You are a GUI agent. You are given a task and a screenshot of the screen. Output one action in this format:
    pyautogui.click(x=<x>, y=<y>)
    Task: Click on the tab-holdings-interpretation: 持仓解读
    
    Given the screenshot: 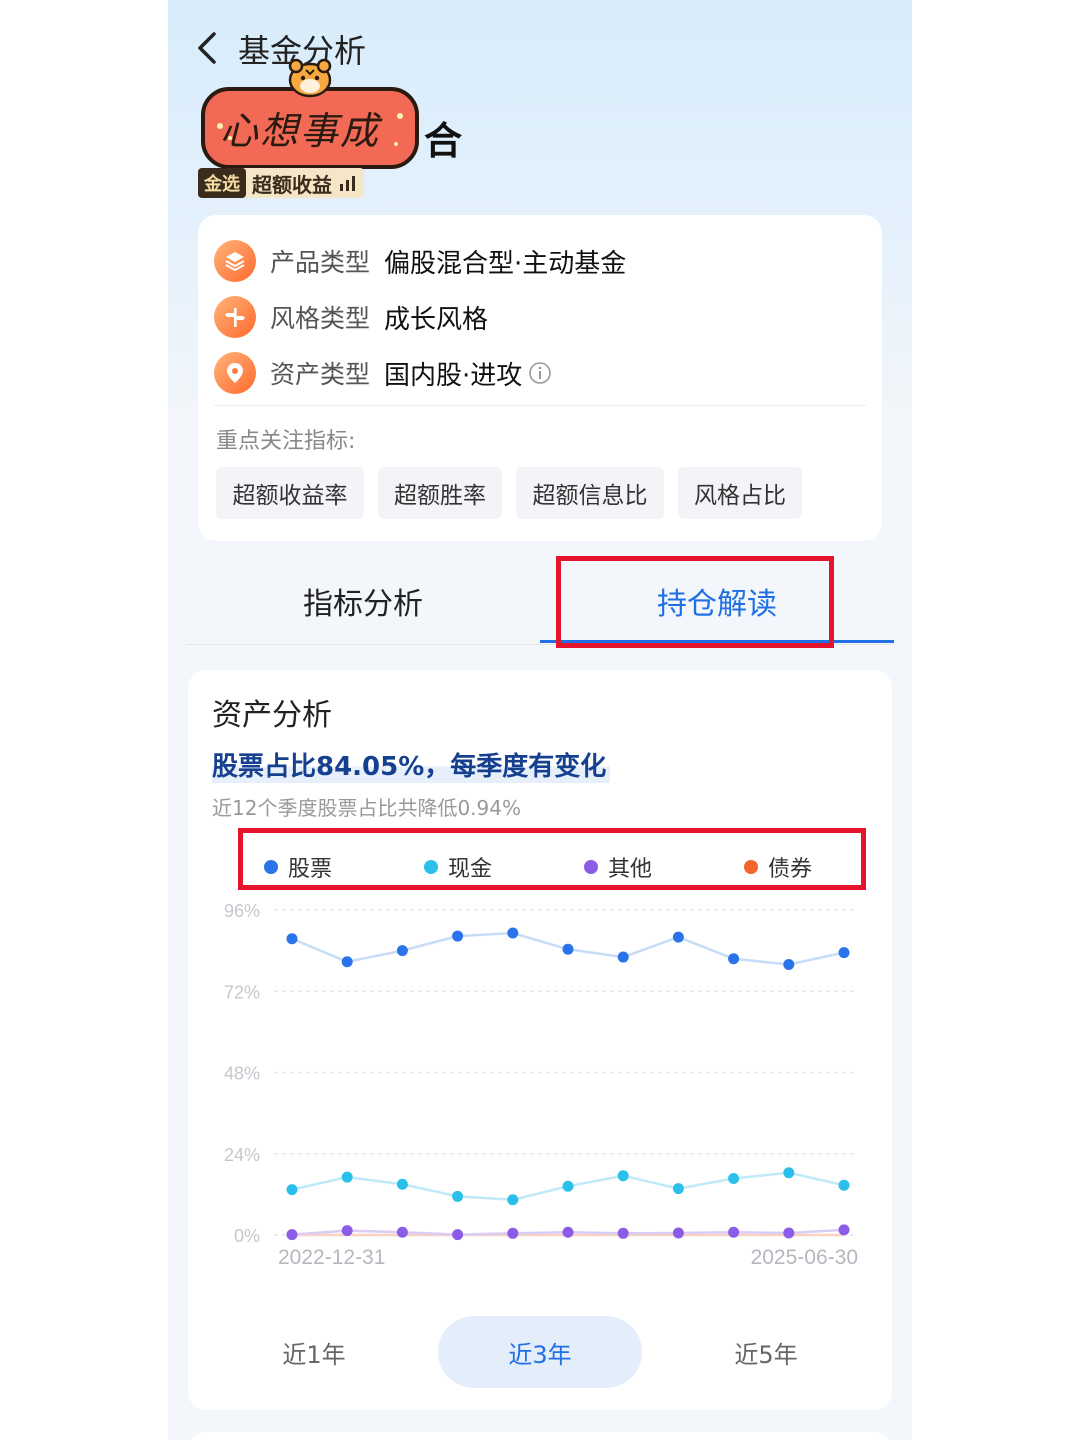 What is the action you would take?
    pyautogui.click(x=717, y=601)
    